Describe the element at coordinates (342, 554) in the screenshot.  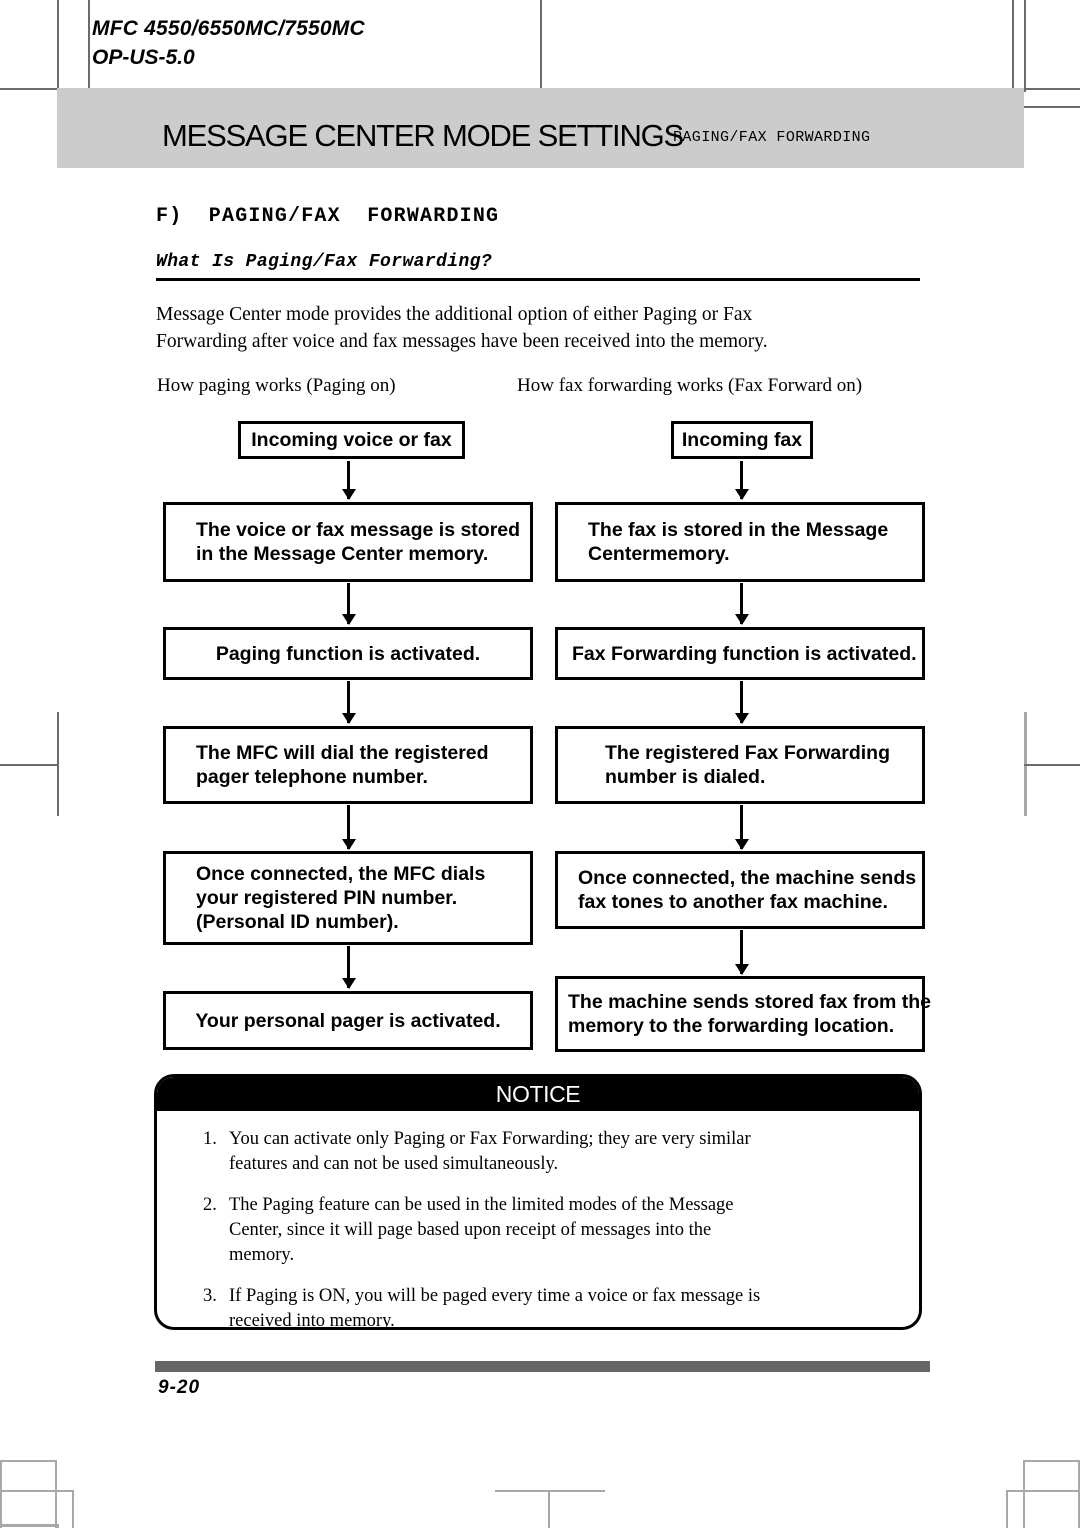
I see `left-step-2-line-2: in the Message Center memory.` at that location.